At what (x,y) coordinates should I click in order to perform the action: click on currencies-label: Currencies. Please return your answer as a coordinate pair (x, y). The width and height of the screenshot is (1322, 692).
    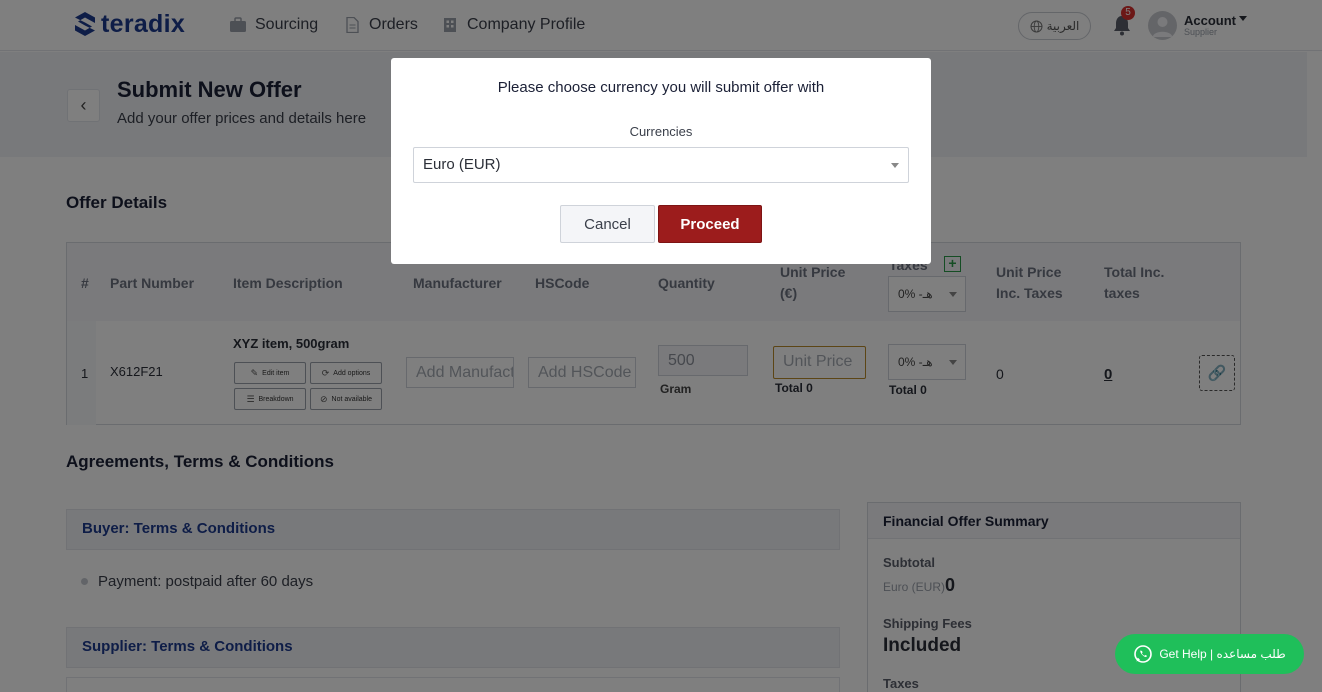
    Looking at the image, I should click on (661, 131).